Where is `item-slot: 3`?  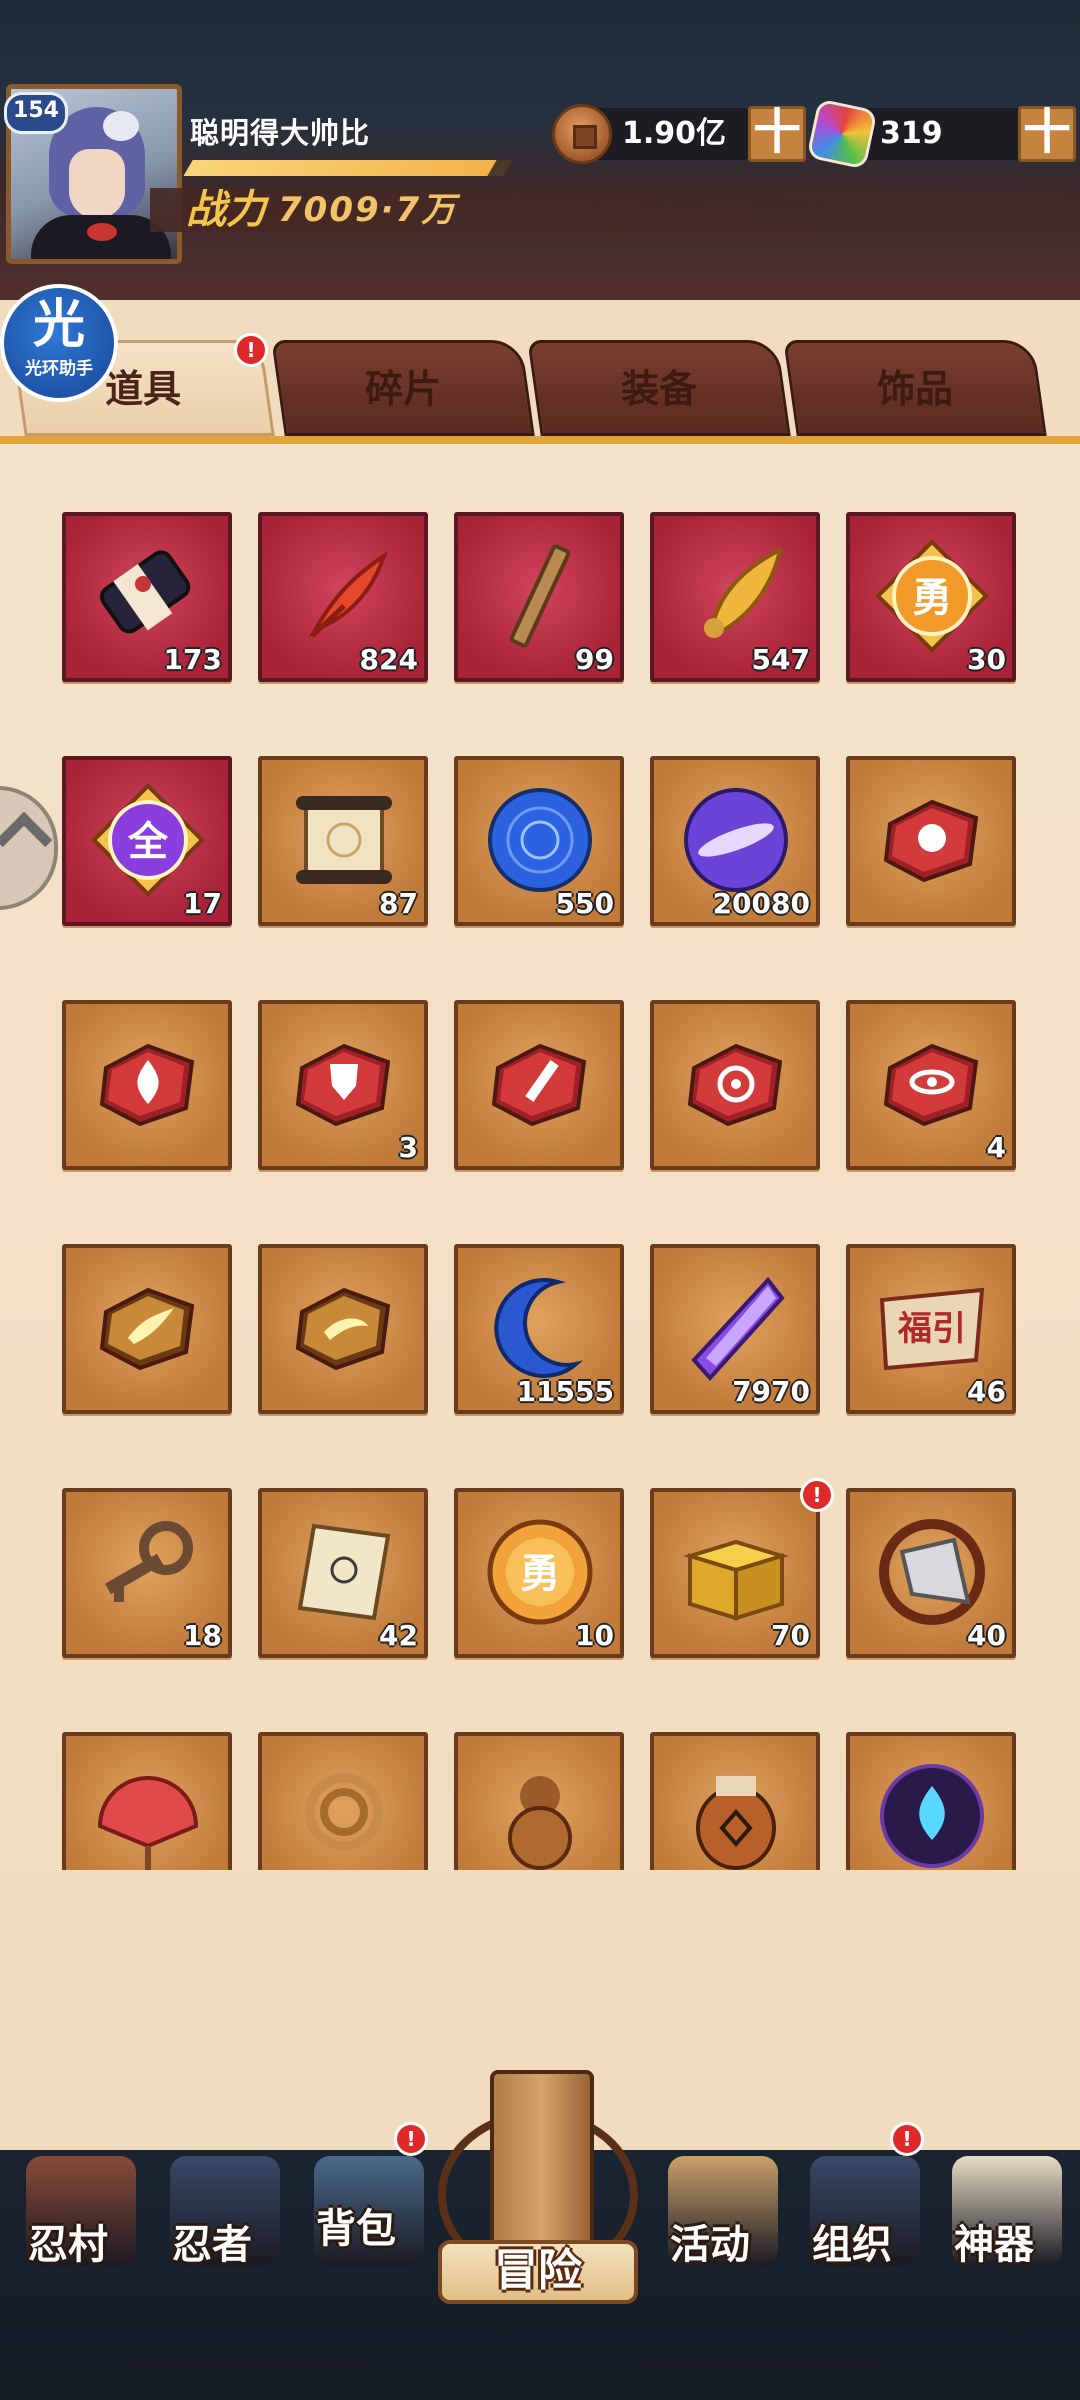
item-slot: 3 is located at coordinates (343, 1085).